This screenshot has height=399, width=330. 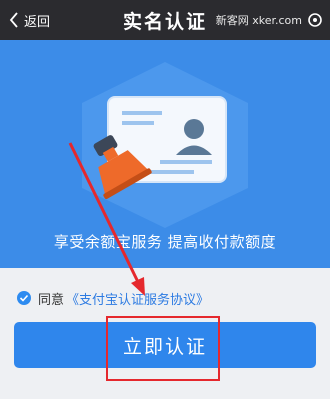 I want to click on agree-checkbox, so click(x=24, y=298).